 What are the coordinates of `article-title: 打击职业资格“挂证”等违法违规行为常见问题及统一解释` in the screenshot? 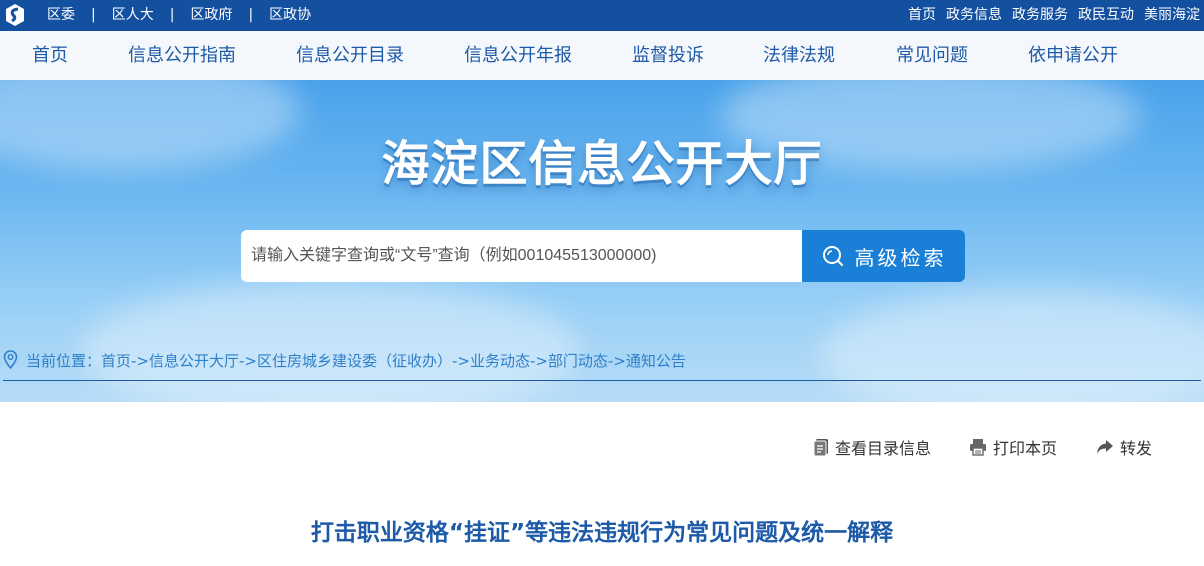 It's located at (602, 533).